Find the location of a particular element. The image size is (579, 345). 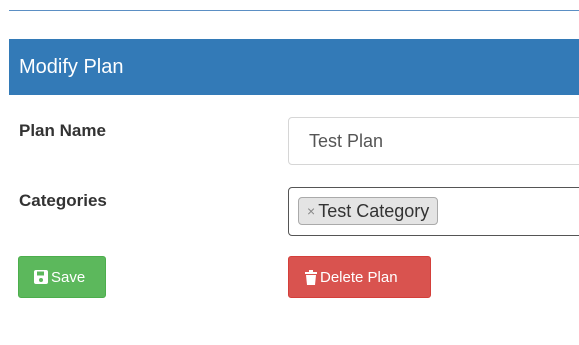

category-tag-label: Test Category is located at coordinates (374, 210).